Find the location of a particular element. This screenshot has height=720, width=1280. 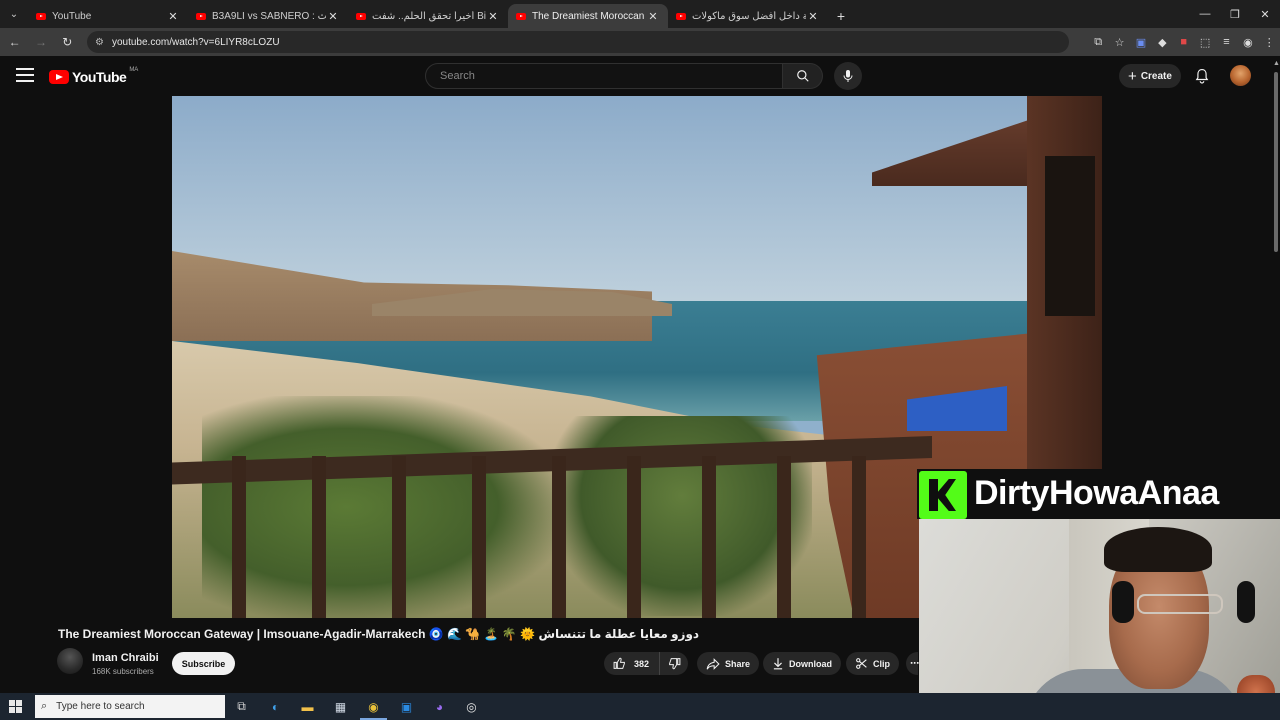

browser-tab: B3A9LI vs SABNERO : ع للأحداث ✕ is located at coordinates (268, 16).